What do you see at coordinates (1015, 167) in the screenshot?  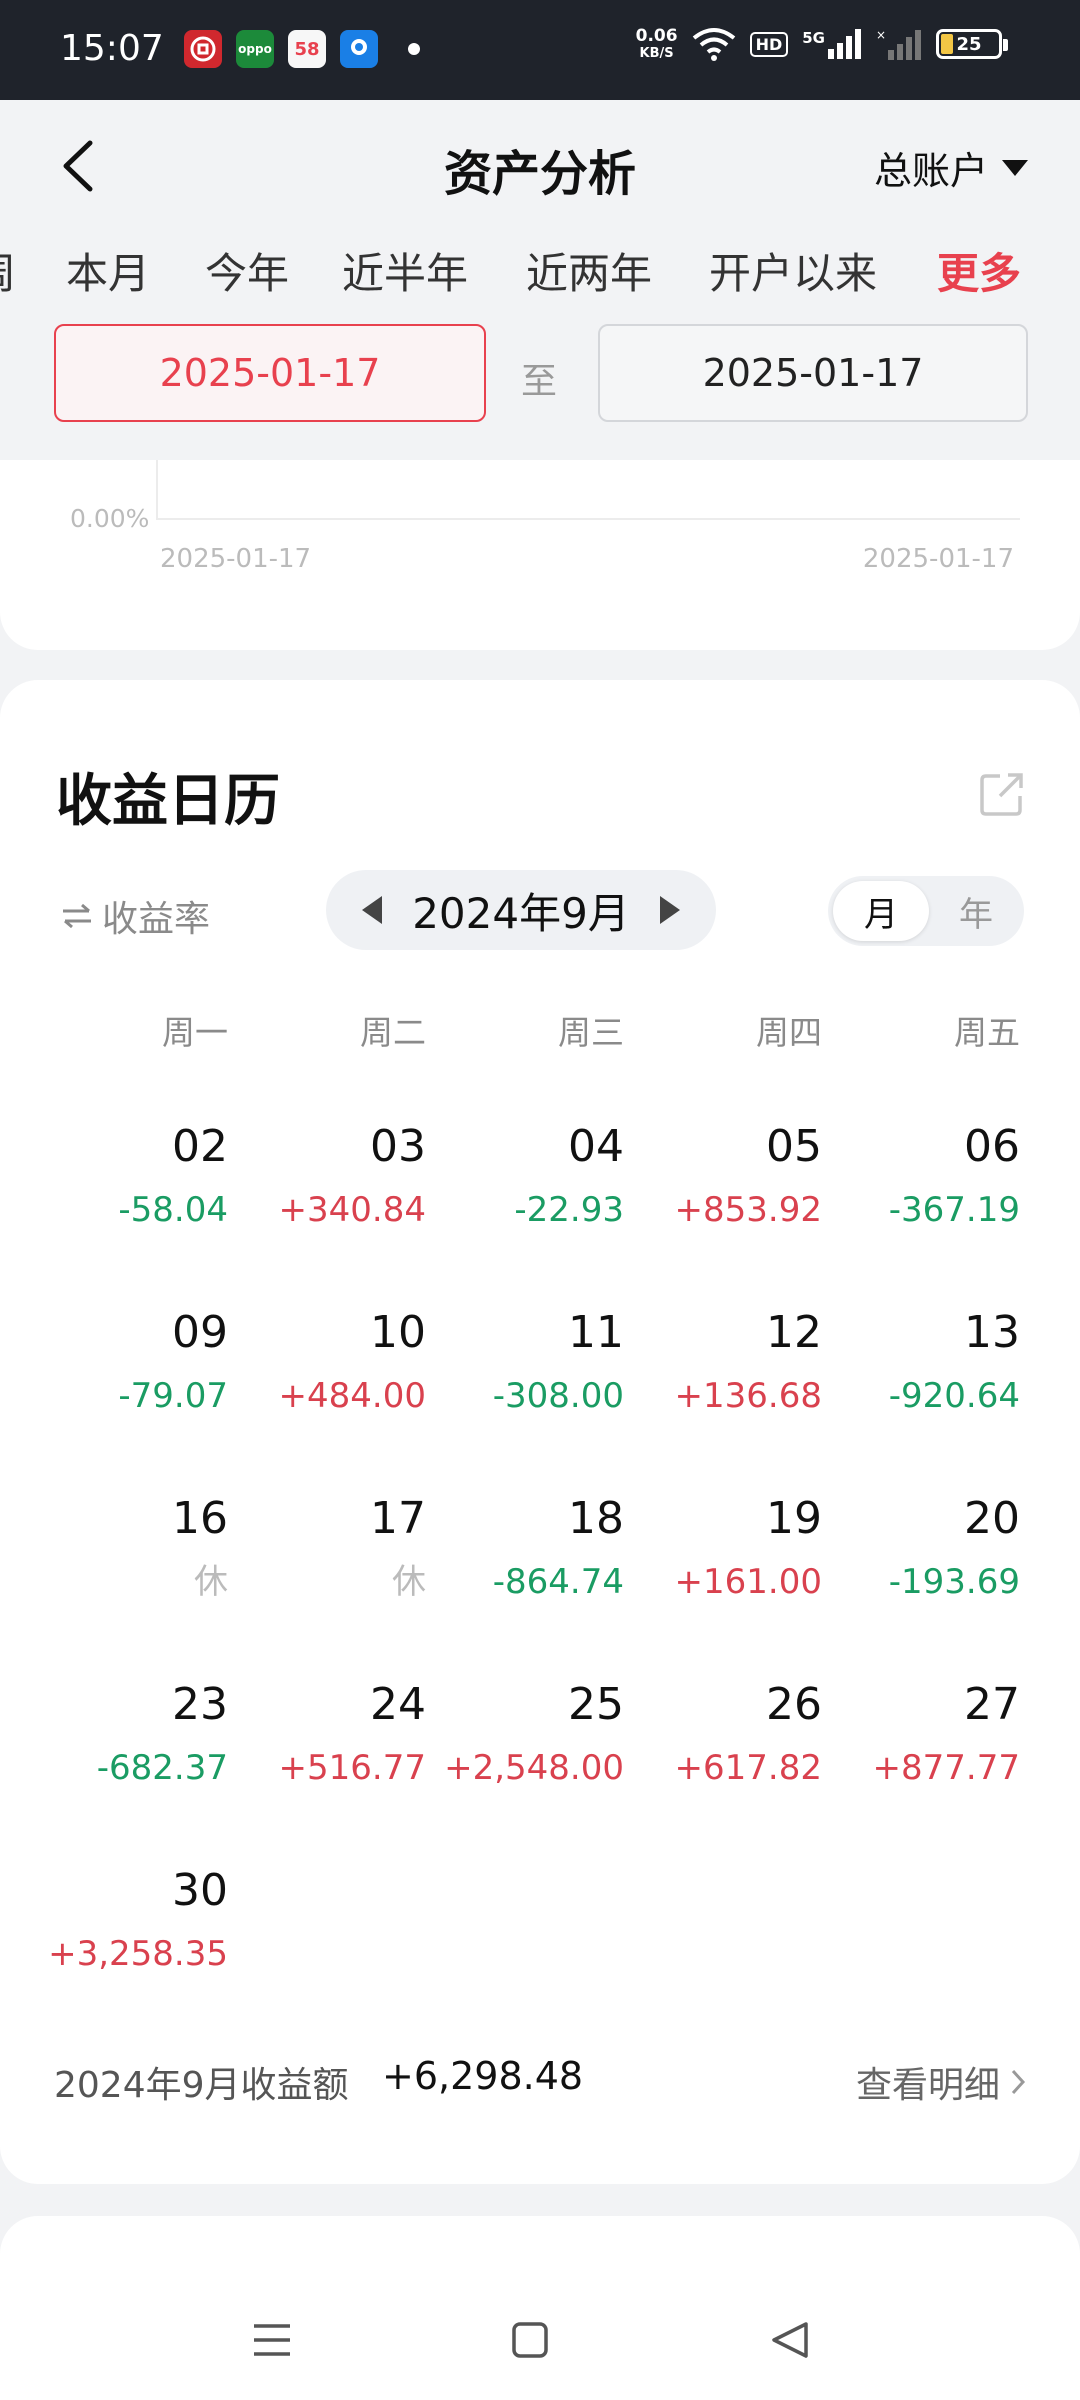 I see `caret-down-icon` at bounding box center [1015, 167].